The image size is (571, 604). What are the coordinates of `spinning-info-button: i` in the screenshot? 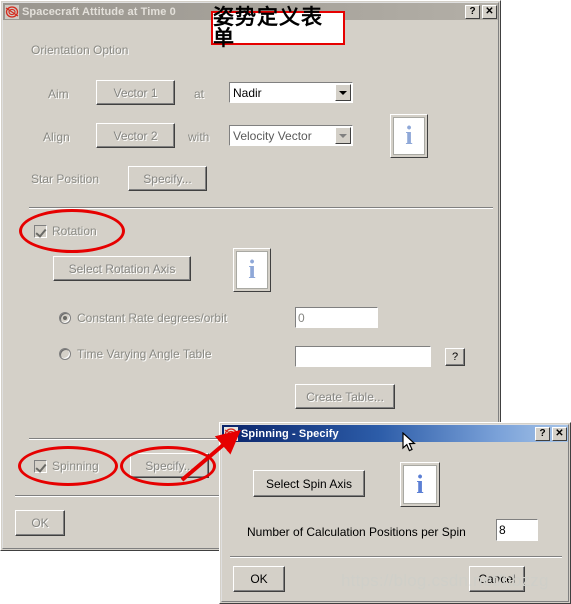 It's located at (420, 484).